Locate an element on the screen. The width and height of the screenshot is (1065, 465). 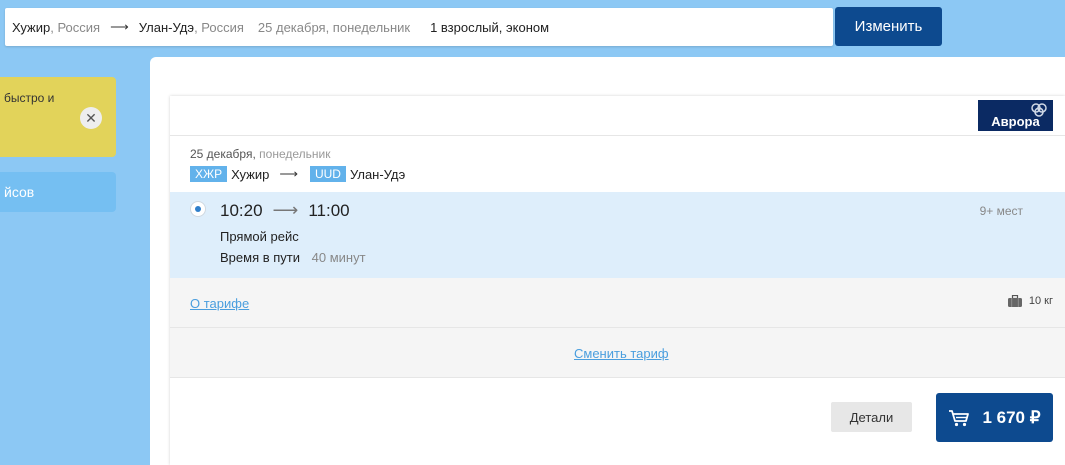
baggage-allowance: 10 кг is located at coordinates (1030, 301).